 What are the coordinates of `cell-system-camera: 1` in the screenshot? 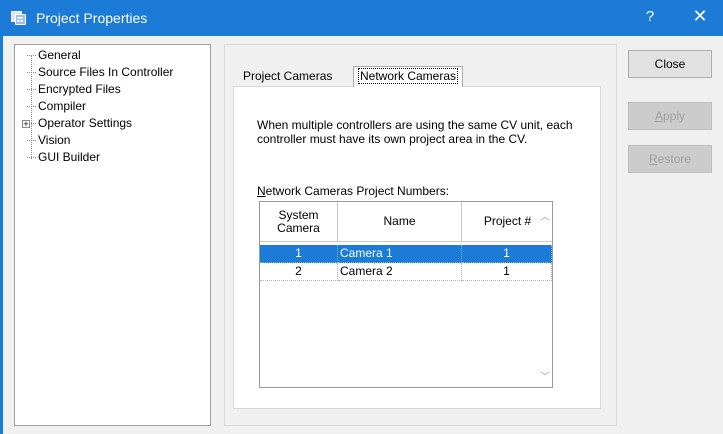 It's located at (299, 254).